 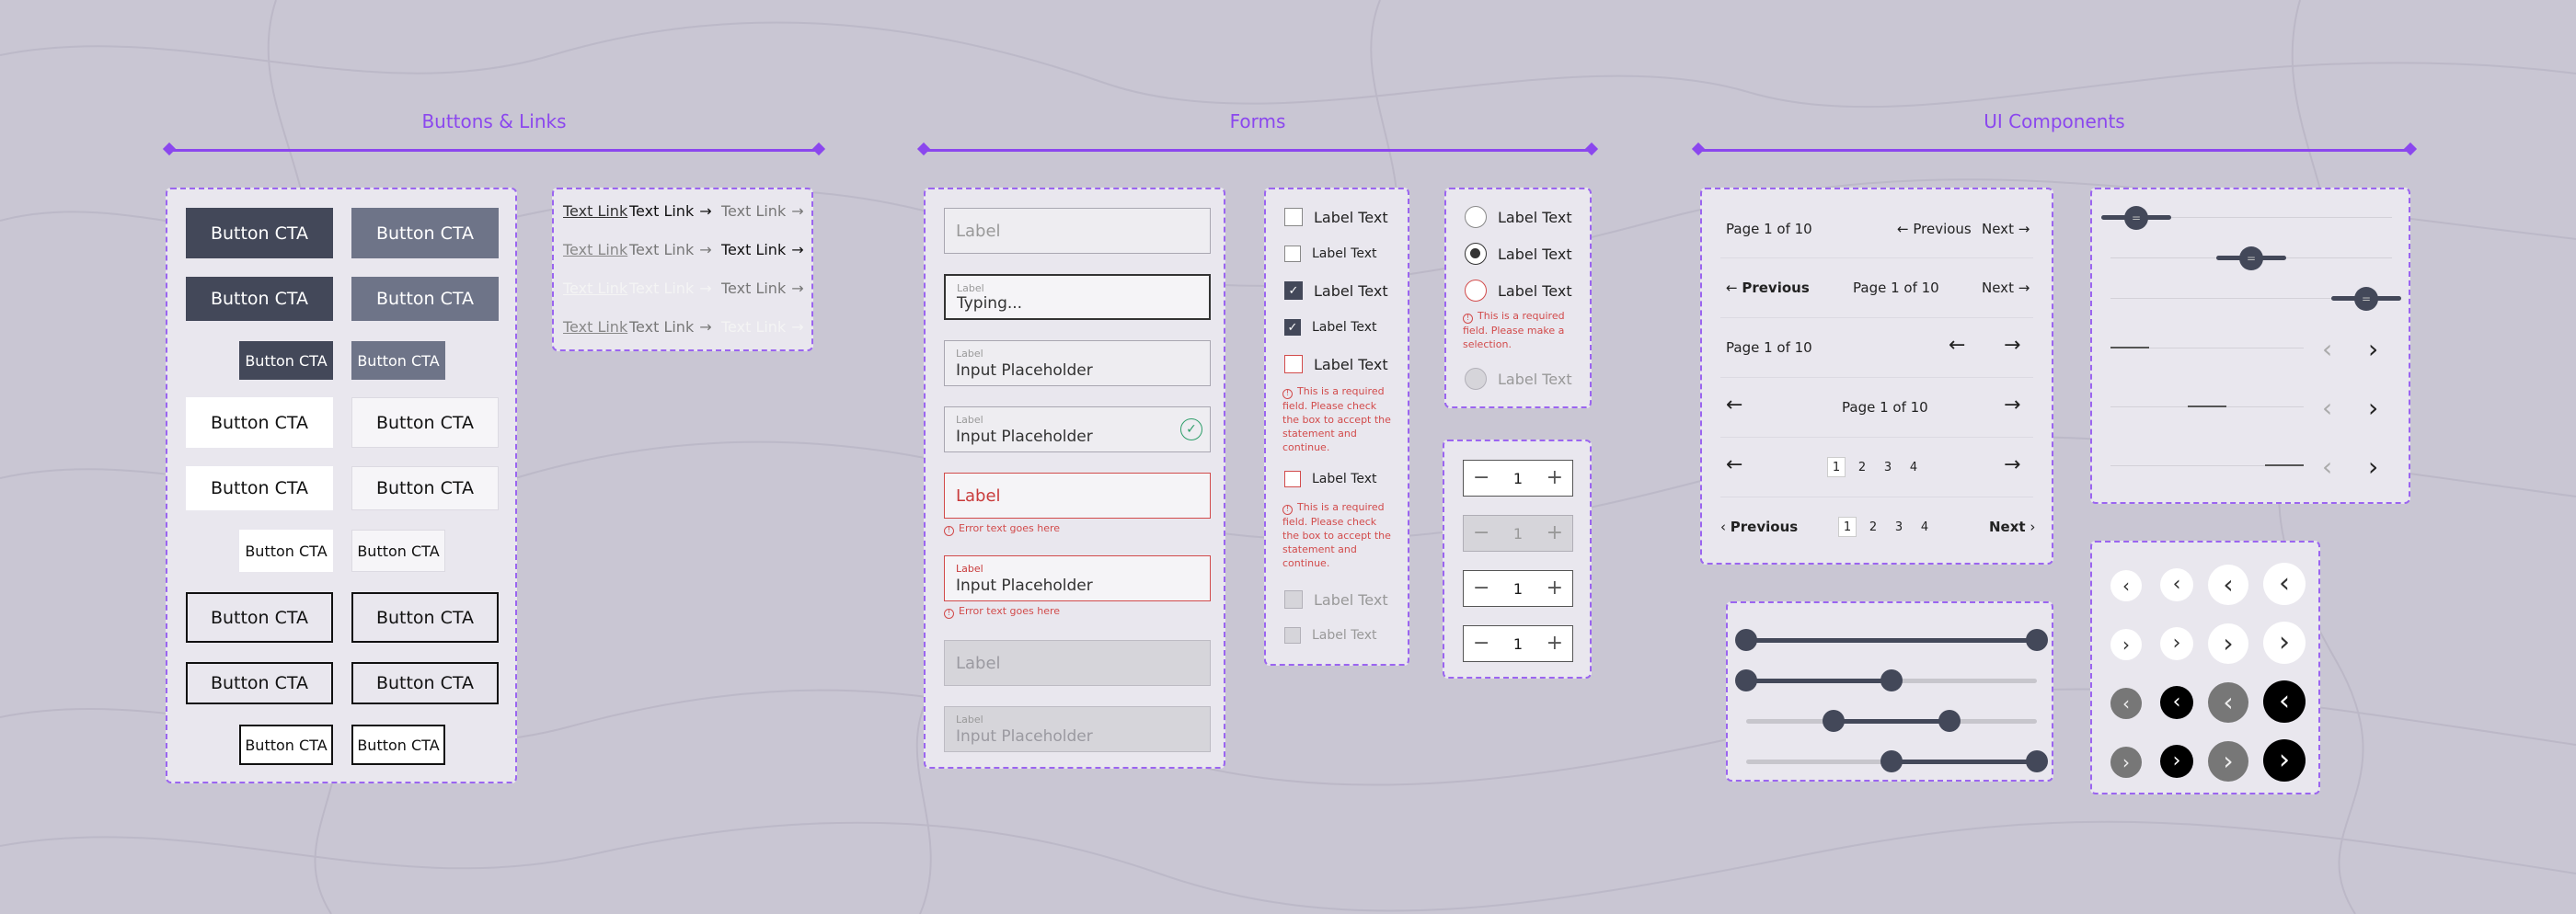 What do you see at coordinates (1330, 327) in the screenshot?
I see `checkbox-checked-small: ✓ Label Text` at bounding box center [1330, 327].